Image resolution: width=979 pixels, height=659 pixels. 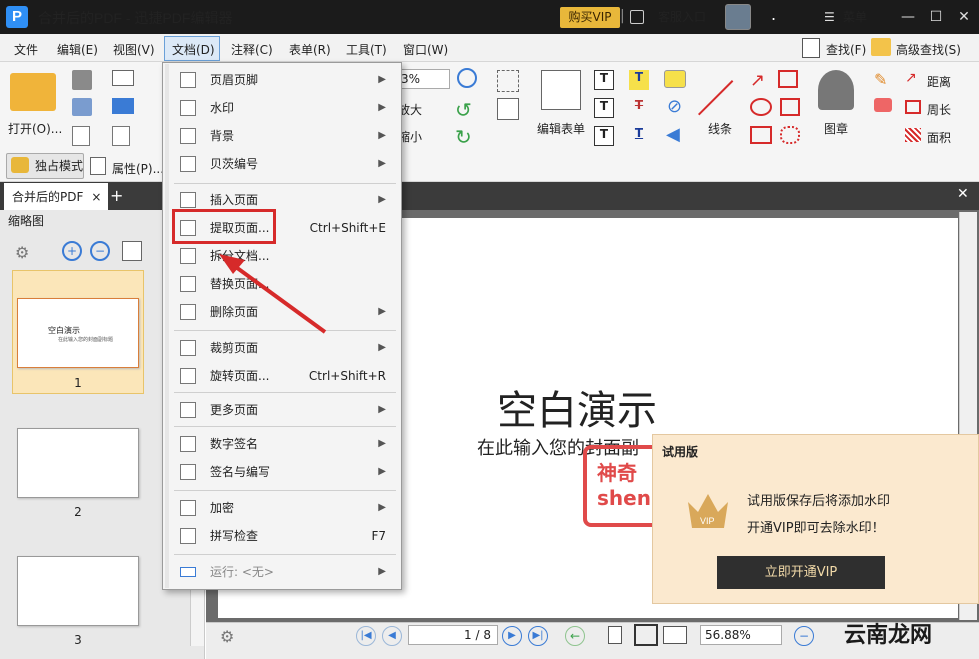 What do you see at coordinates (463, 110) in the screenshot?
I see `rotate-left-icon: ↺` at bounding box center [463, 110].